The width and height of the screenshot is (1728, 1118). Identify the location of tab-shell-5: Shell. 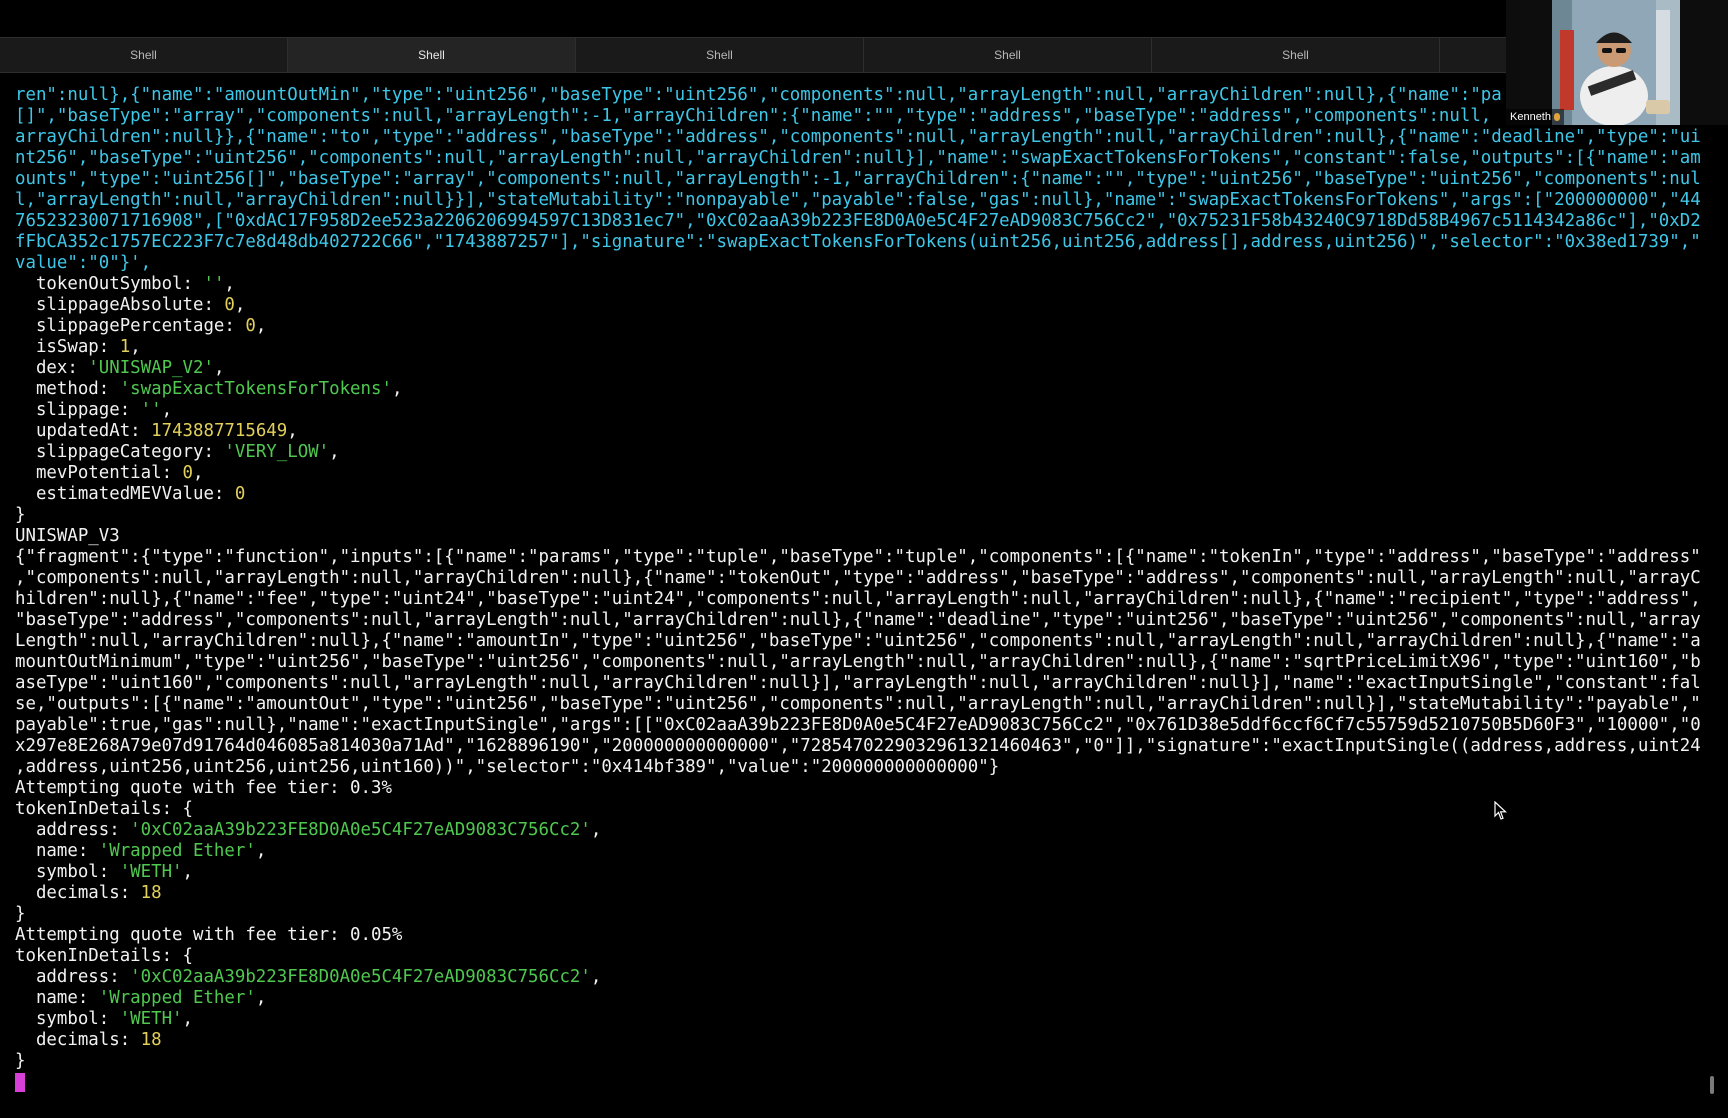
(1296, 55).